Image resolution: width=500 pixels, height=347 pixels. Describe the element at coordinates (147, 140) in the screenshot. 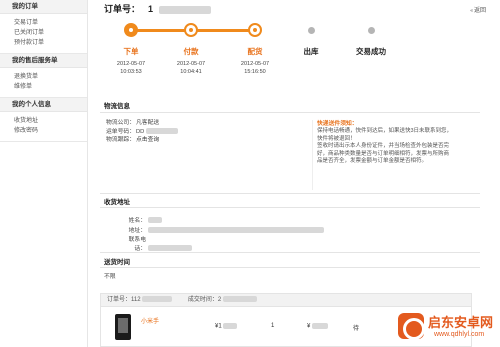

I see `tracking-link: 点击查询` at that location.